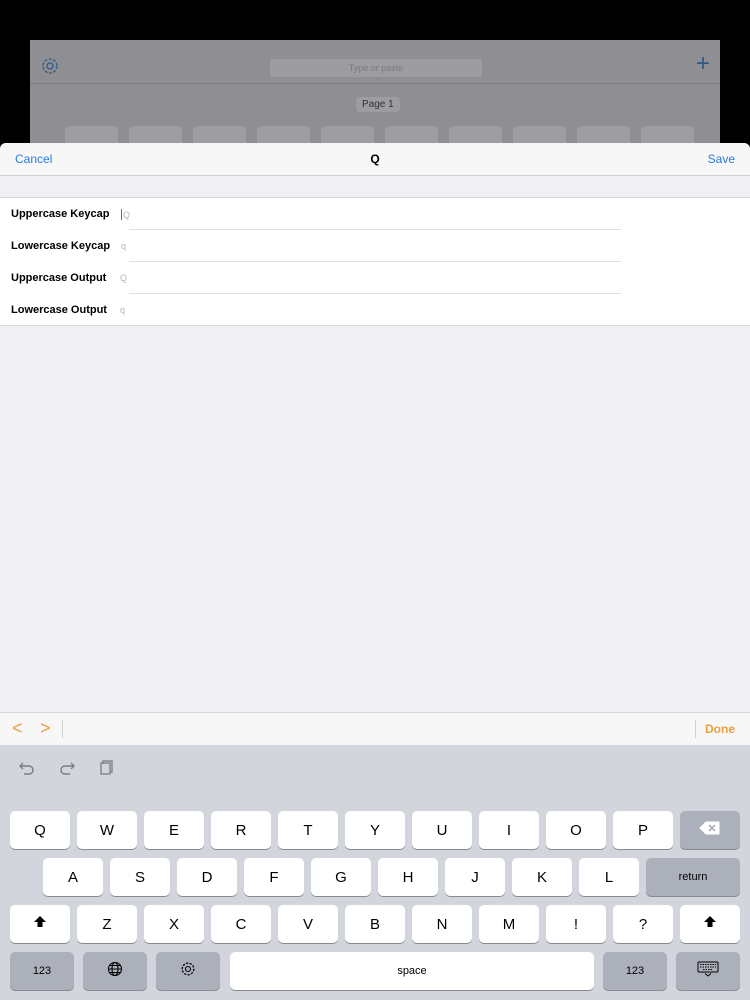  Describe the element at coordinates (375, 278) in the screenshot. I see `field-row-uppercase-output: Uppercase Output Q` at that location.